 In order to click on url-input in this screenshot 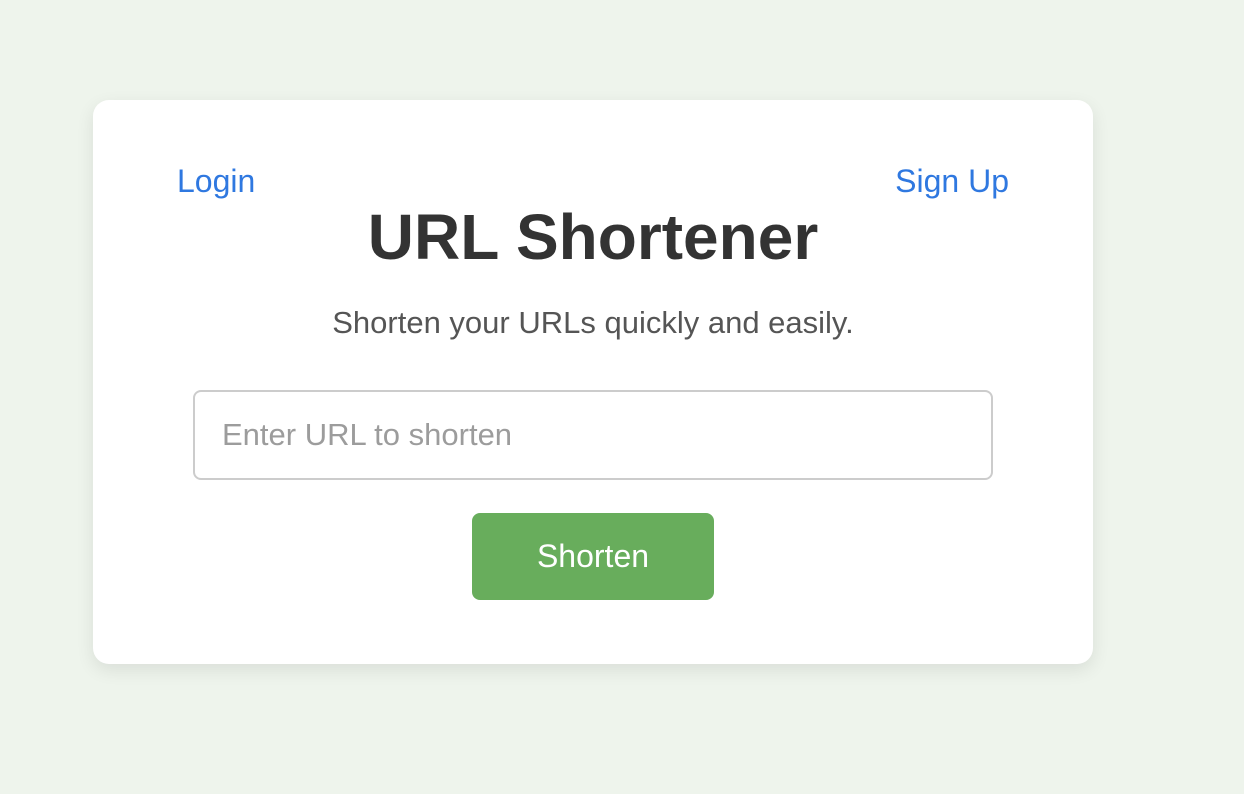, I will do `click(593, 435)`.